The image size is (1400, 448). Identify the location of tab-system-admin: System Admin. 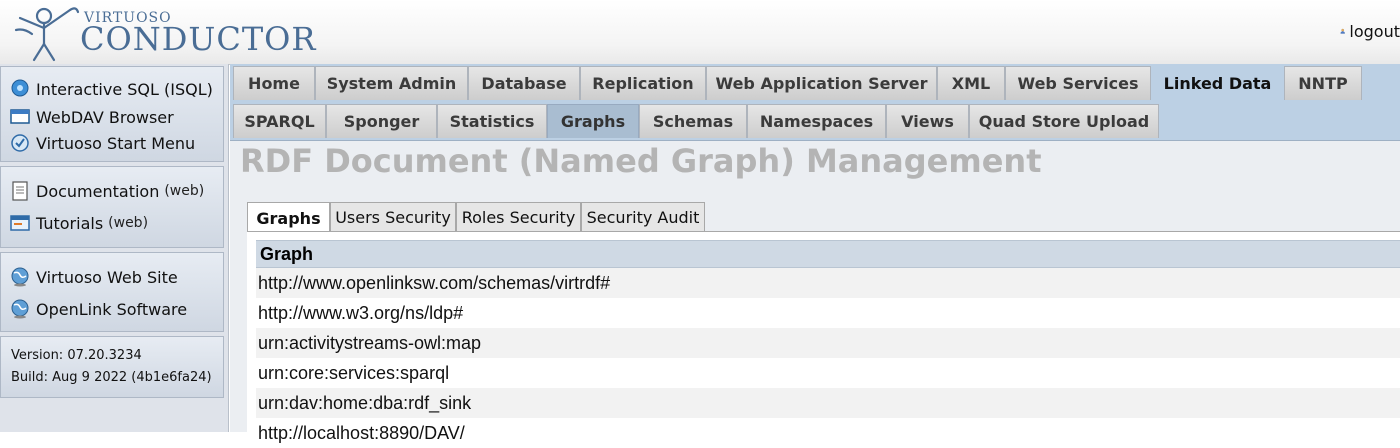
(391, 83).